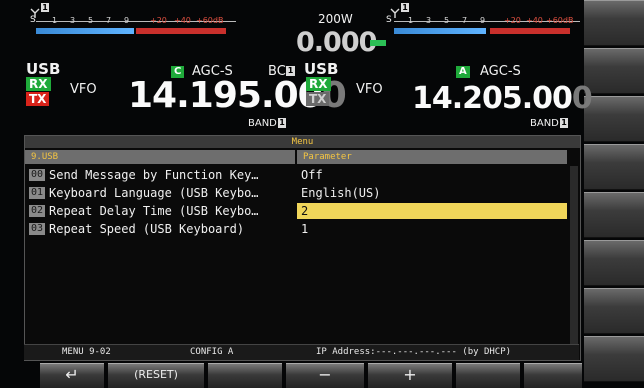 The width and height of the screenshot is (644, 388). Describe the element at coordinates (341, 193) in the screenshot. I see `menu-row-parameter: English(US)` at that location.